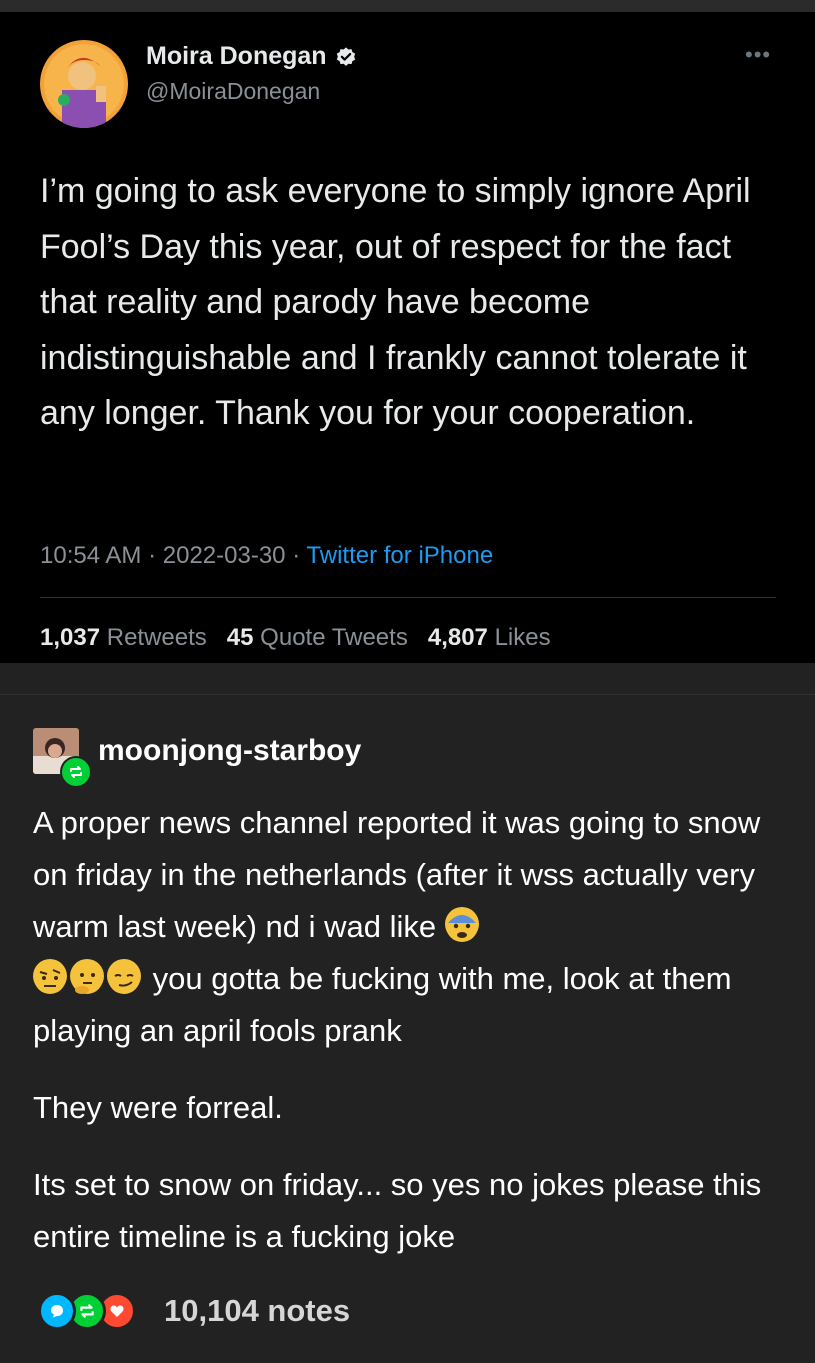 This screenshot has width=815, height=1363. What do you see at coordinates (758, 55) in the screenshot?
I see `more-icon: •••` at bounding box center [758, 55].